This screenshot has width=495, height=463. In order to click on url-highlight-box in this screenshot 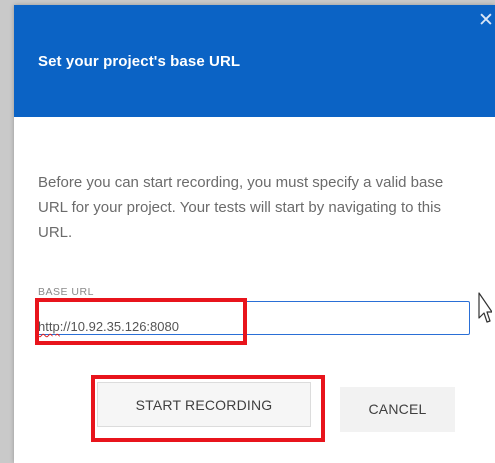, I will do `click(141, 321)`.